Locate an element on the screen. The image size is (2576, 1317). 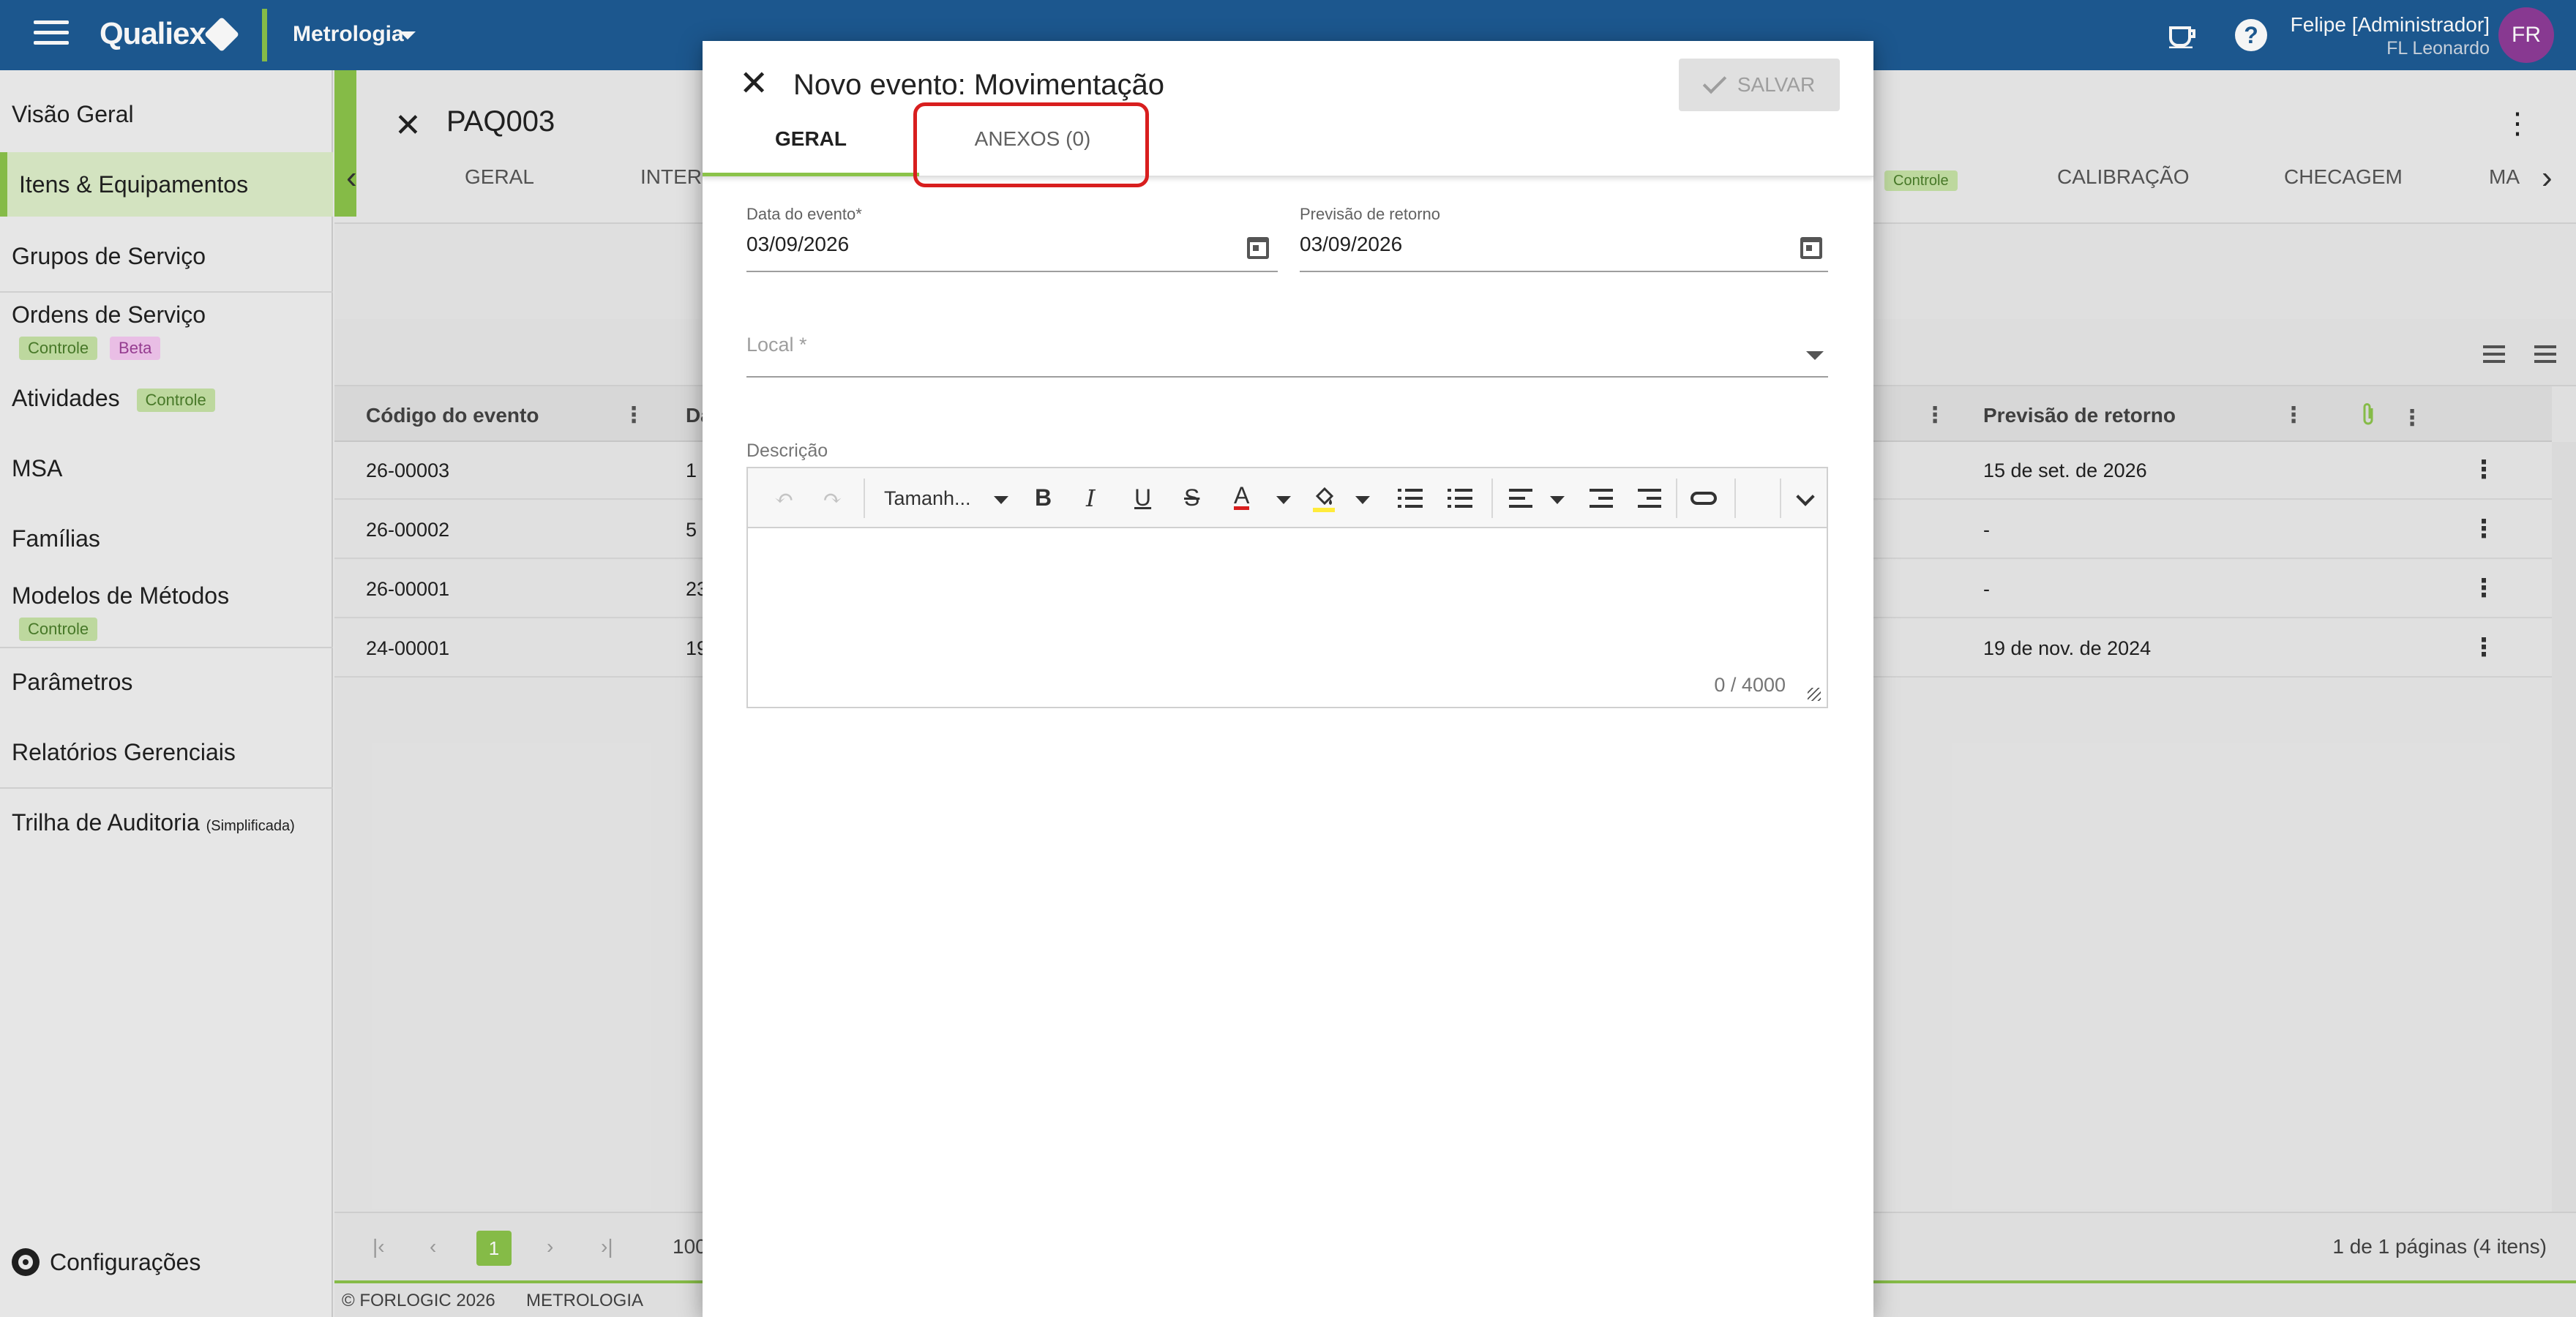
resize-handle-icon is located at coordinates (1814, 694).